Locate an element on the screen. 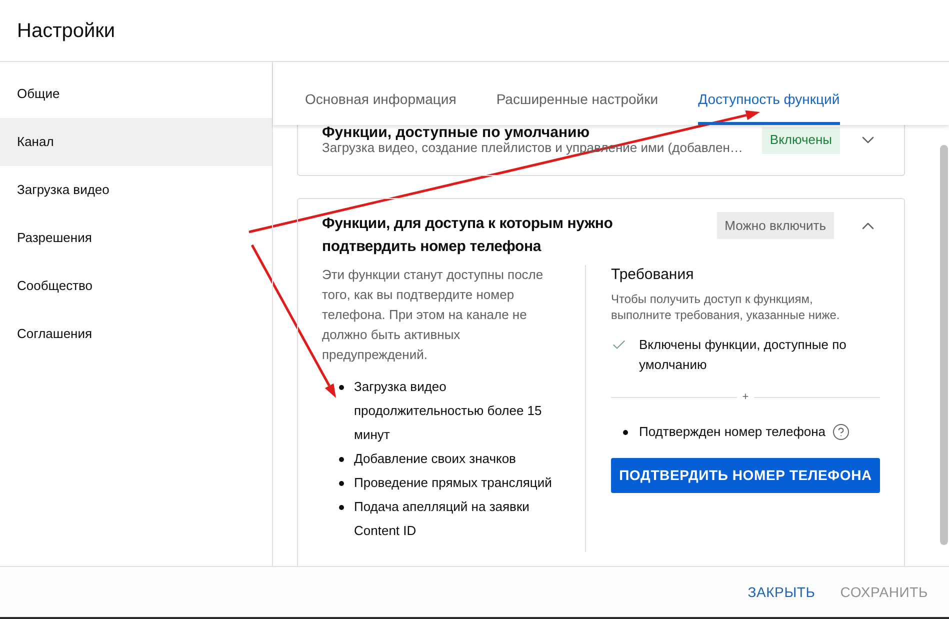 Image resolution: width=949 pixels, height=619 pixels. sidebar-item: Сообщество is located at coordinates (136, 286).